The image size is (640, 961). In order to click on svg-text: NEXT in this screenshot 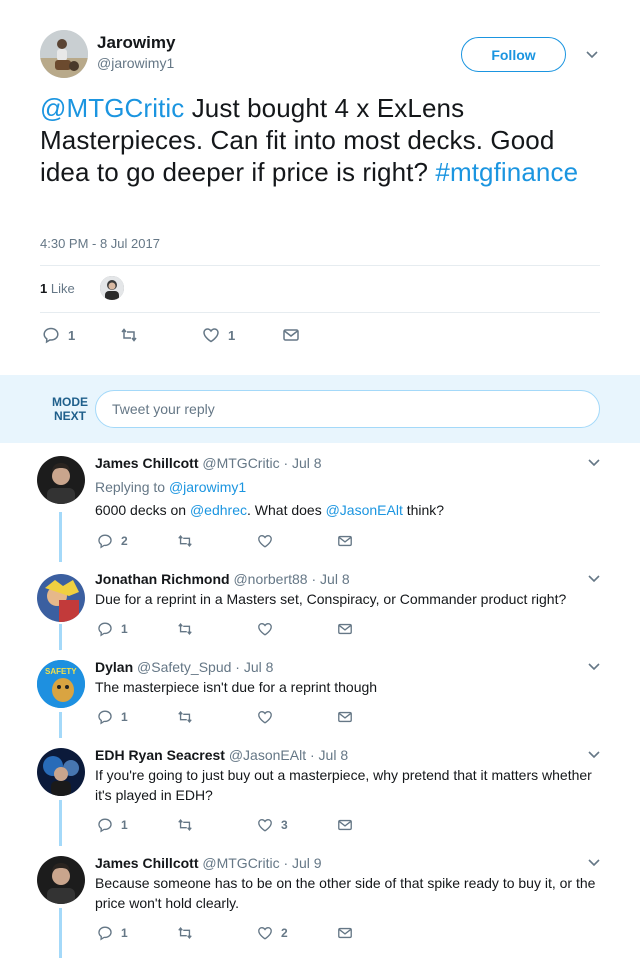, I will do `click(70, 416)`.